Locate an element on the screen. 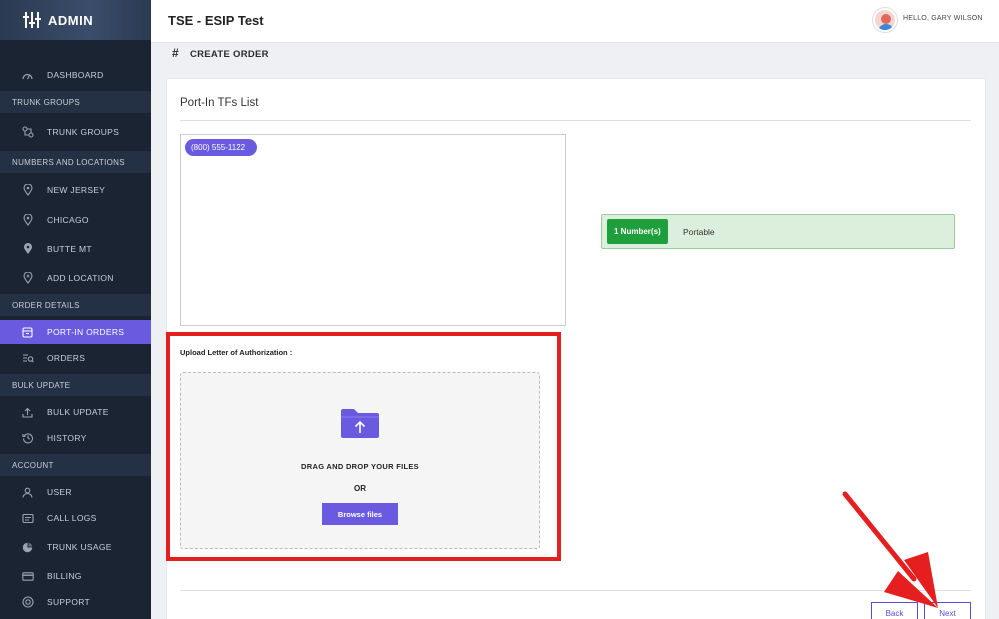 This screenshot has width=999, height=619. sidebar-item-trunk-usage: TRUNK USAGE is located at coordinates (75, 547).